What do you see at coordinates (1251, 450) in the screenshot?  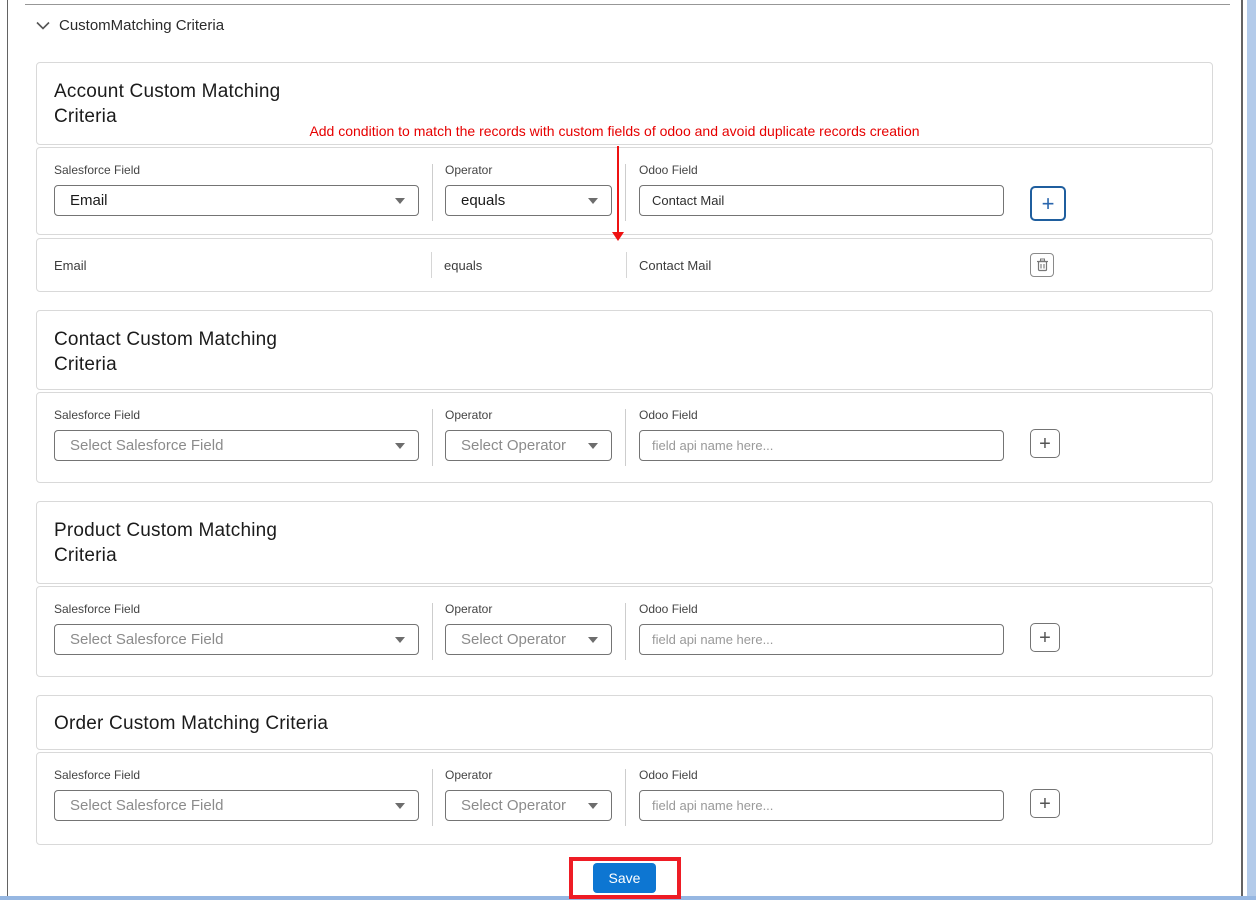 I see `vertical-scrollbar` at bounding box center [1251, 450].